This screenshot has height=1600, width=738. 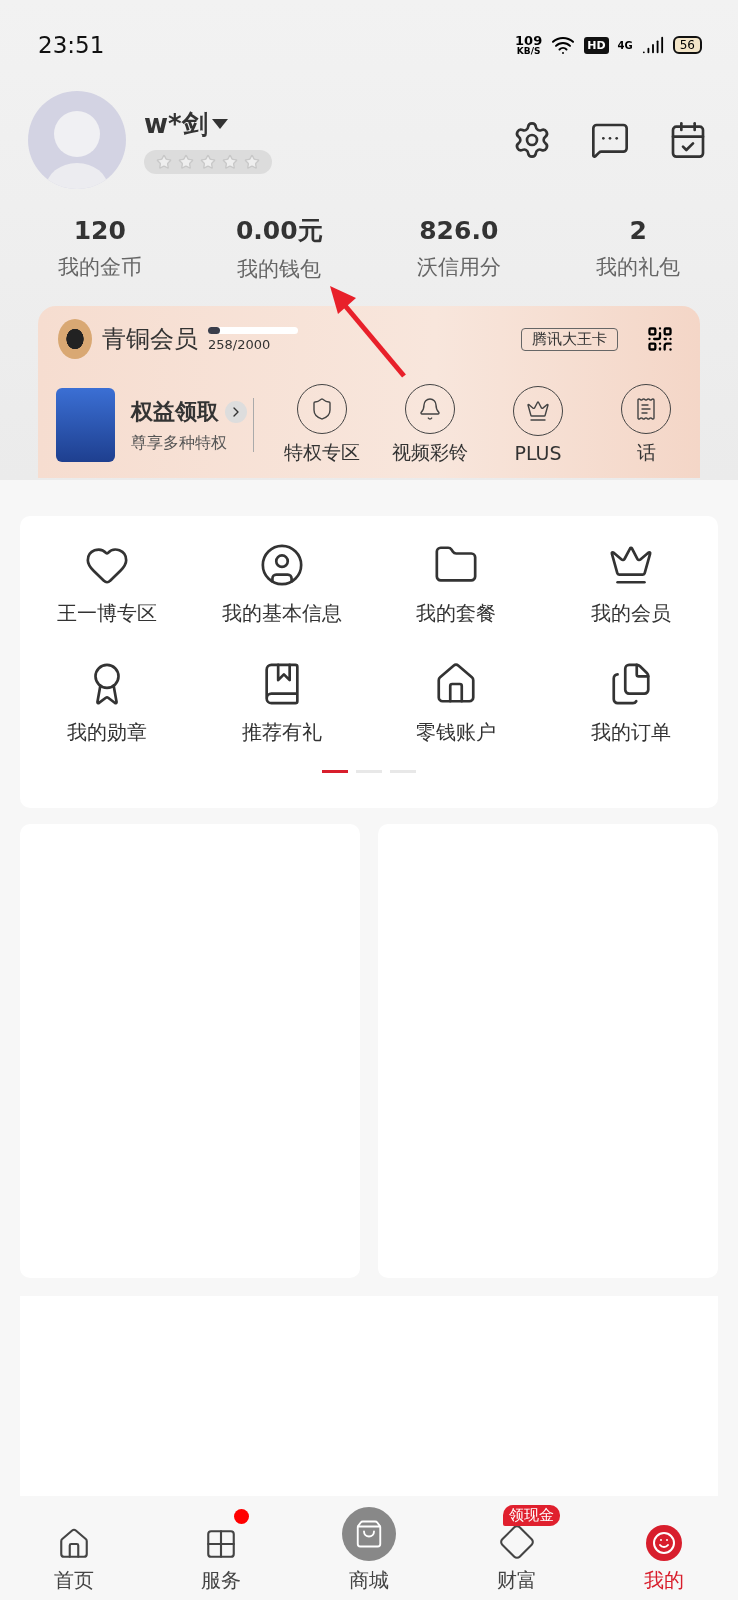 I want to click on privilege-label: 话, so click(x=646, y=453).